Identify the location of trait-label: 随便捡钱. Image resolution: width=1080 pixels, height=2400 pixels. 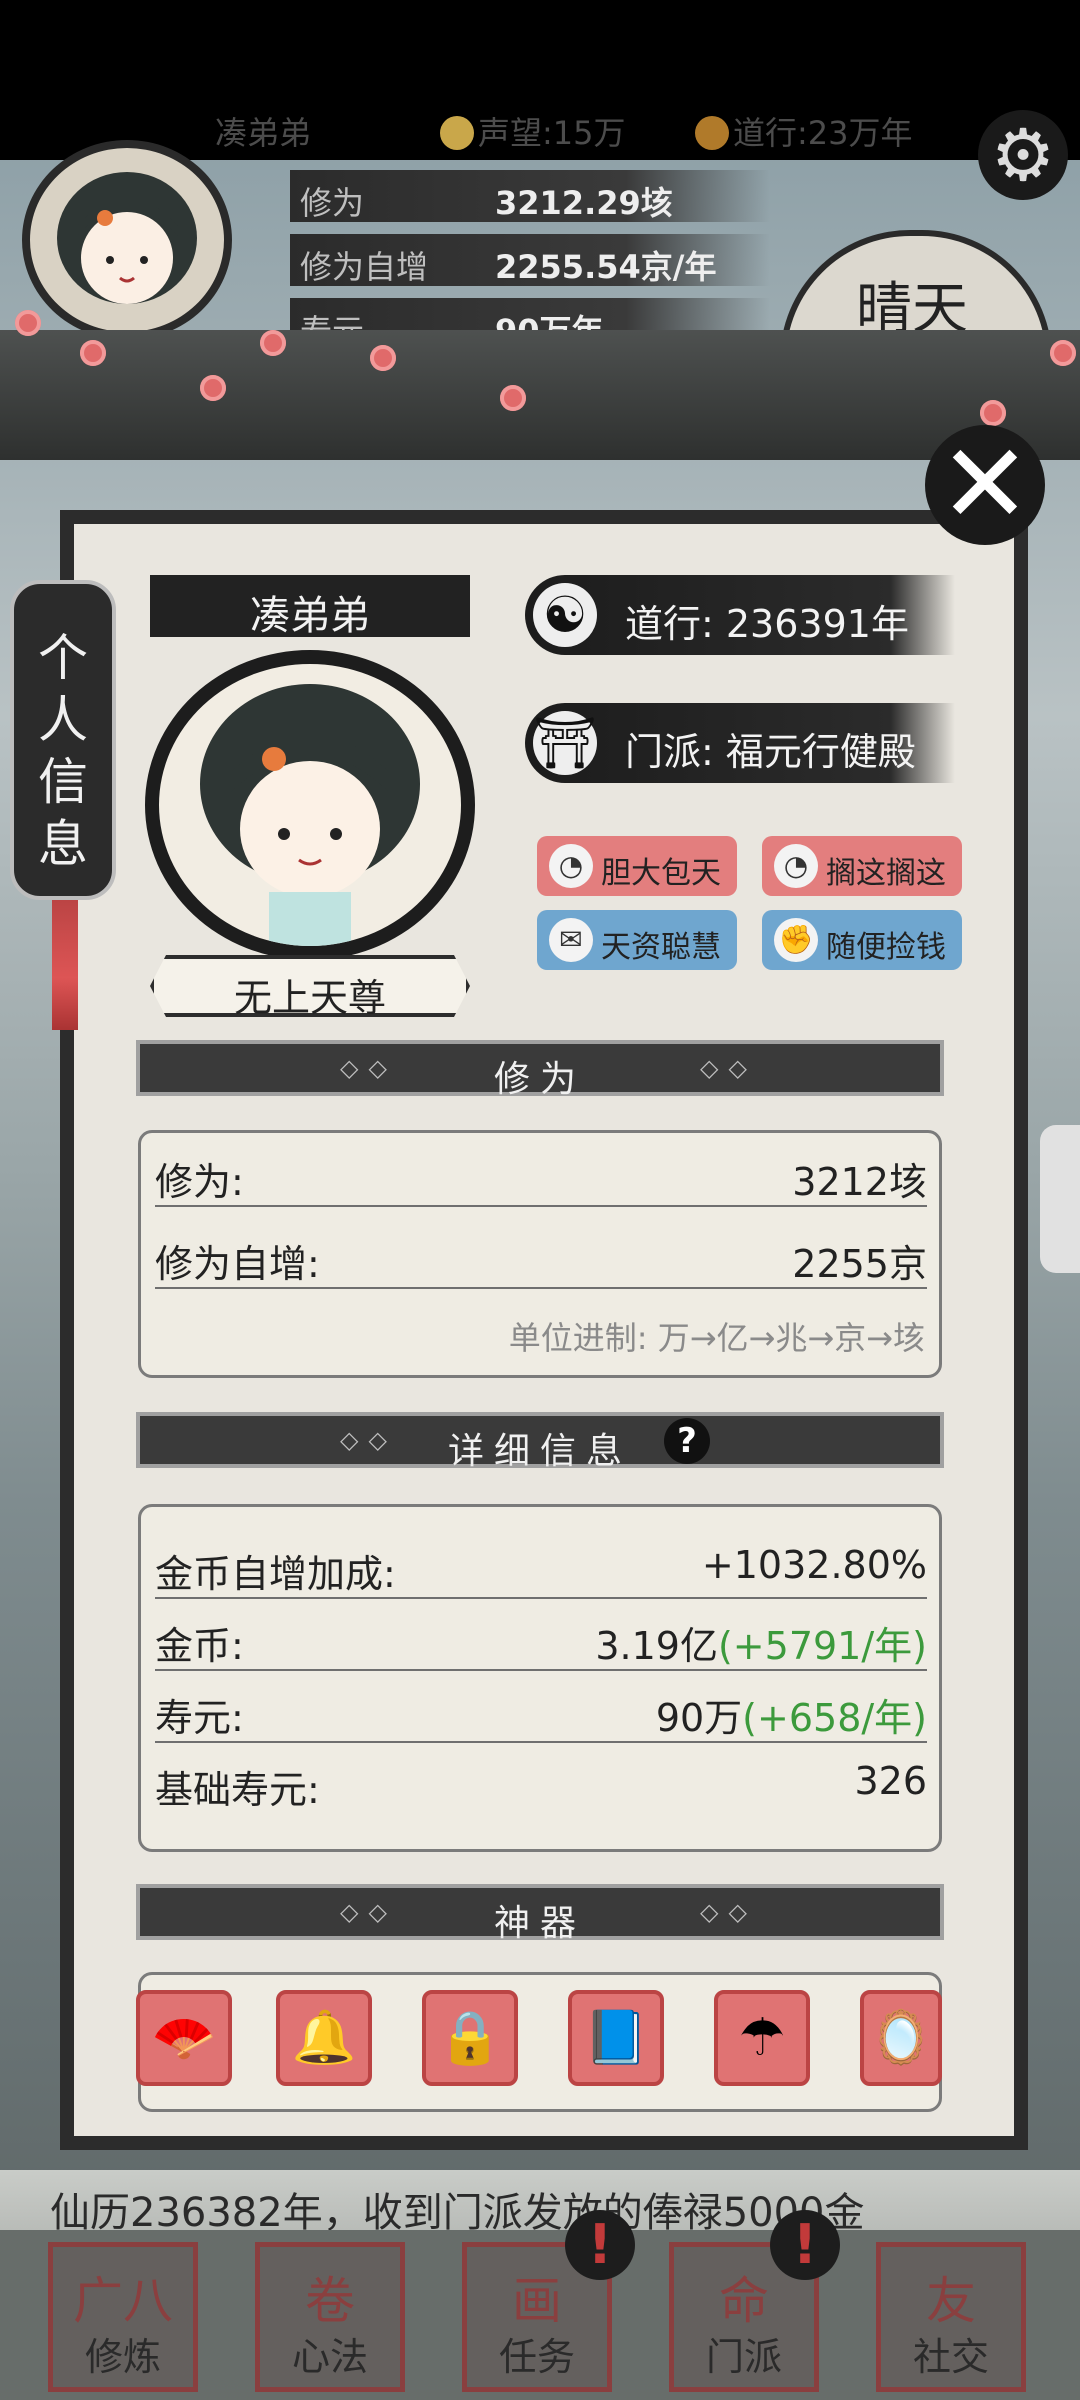
(886, 947).